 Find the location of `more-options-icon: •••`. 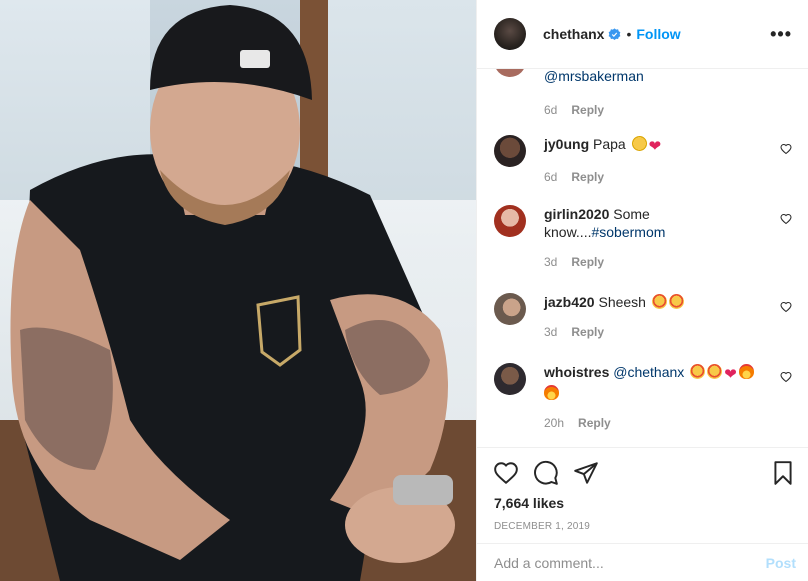

more-options-icon: ••• is located at coordinates (781, 34).